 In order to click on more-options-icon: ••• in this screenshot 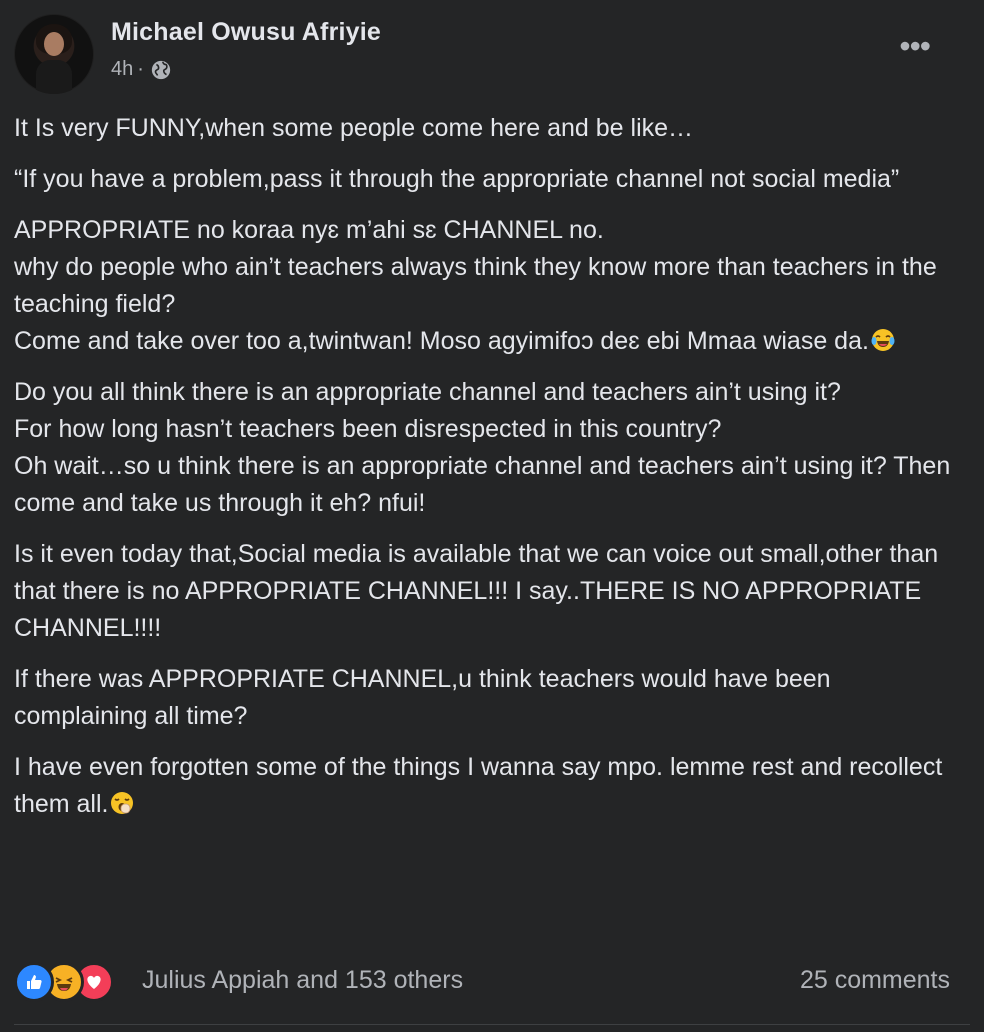, I will do `click(915, 46)`.